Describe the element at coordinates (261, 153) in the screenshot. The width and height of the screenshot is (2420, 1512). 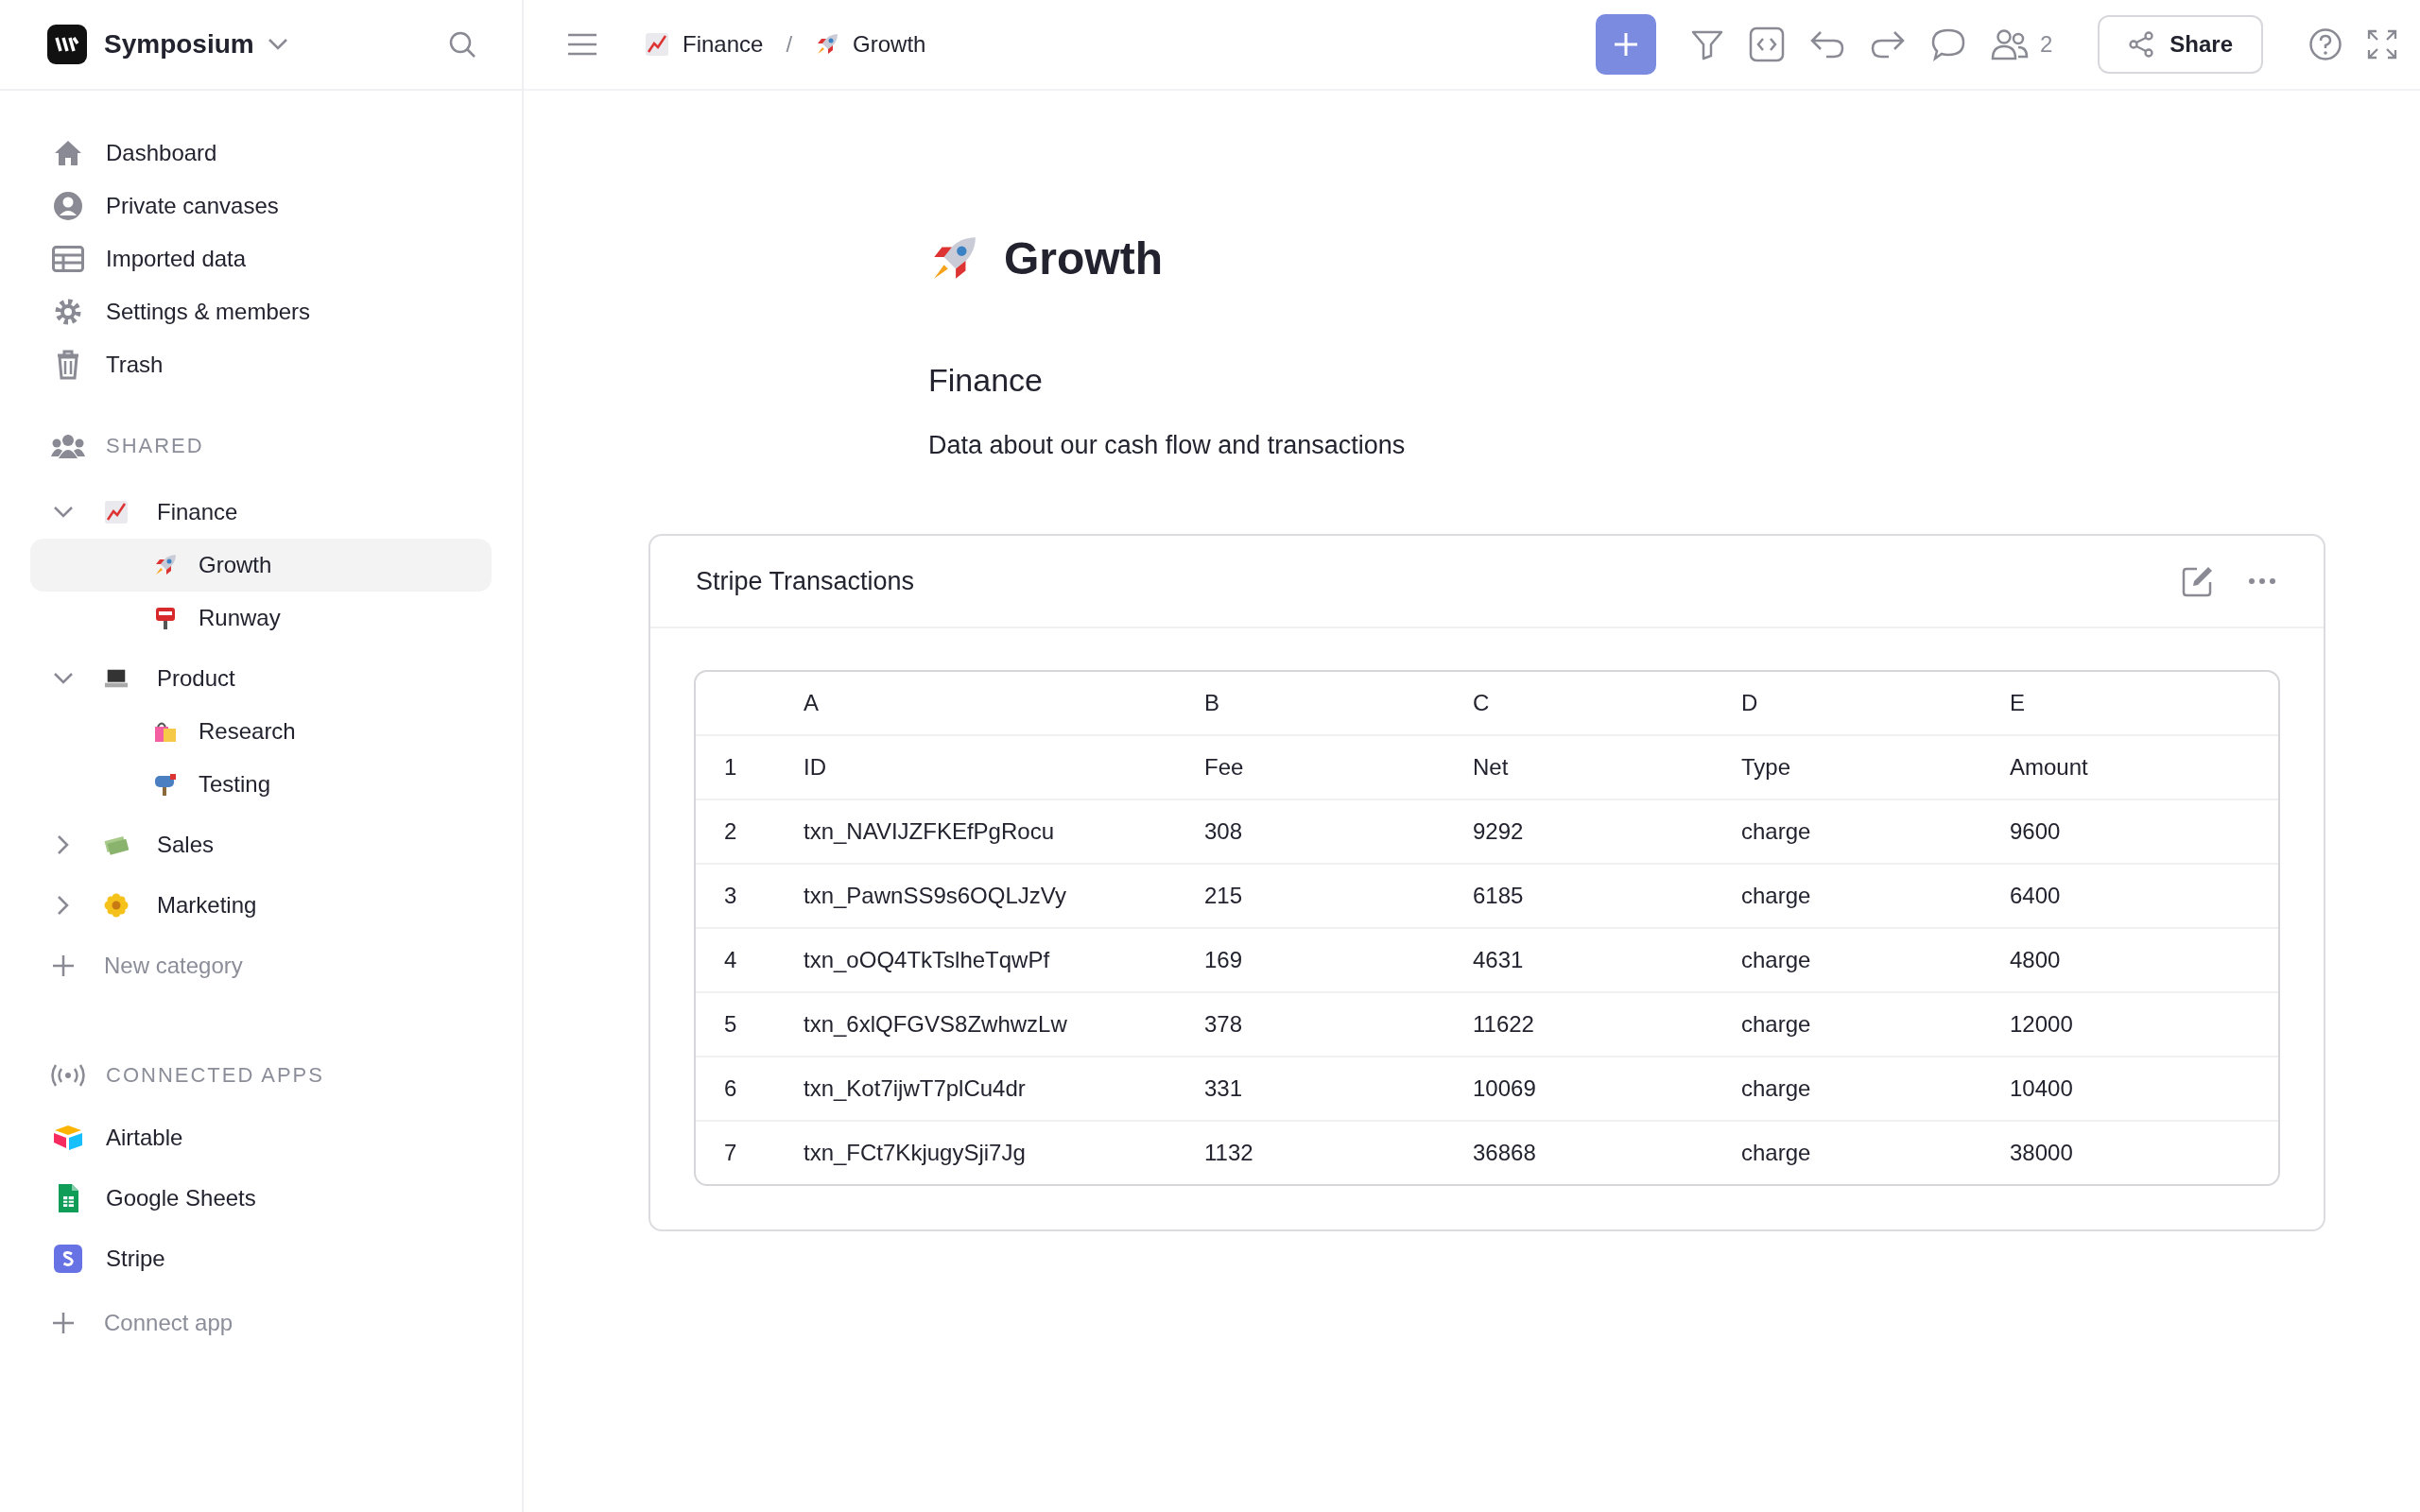
I see `nav-item: Dashboard` at that location.